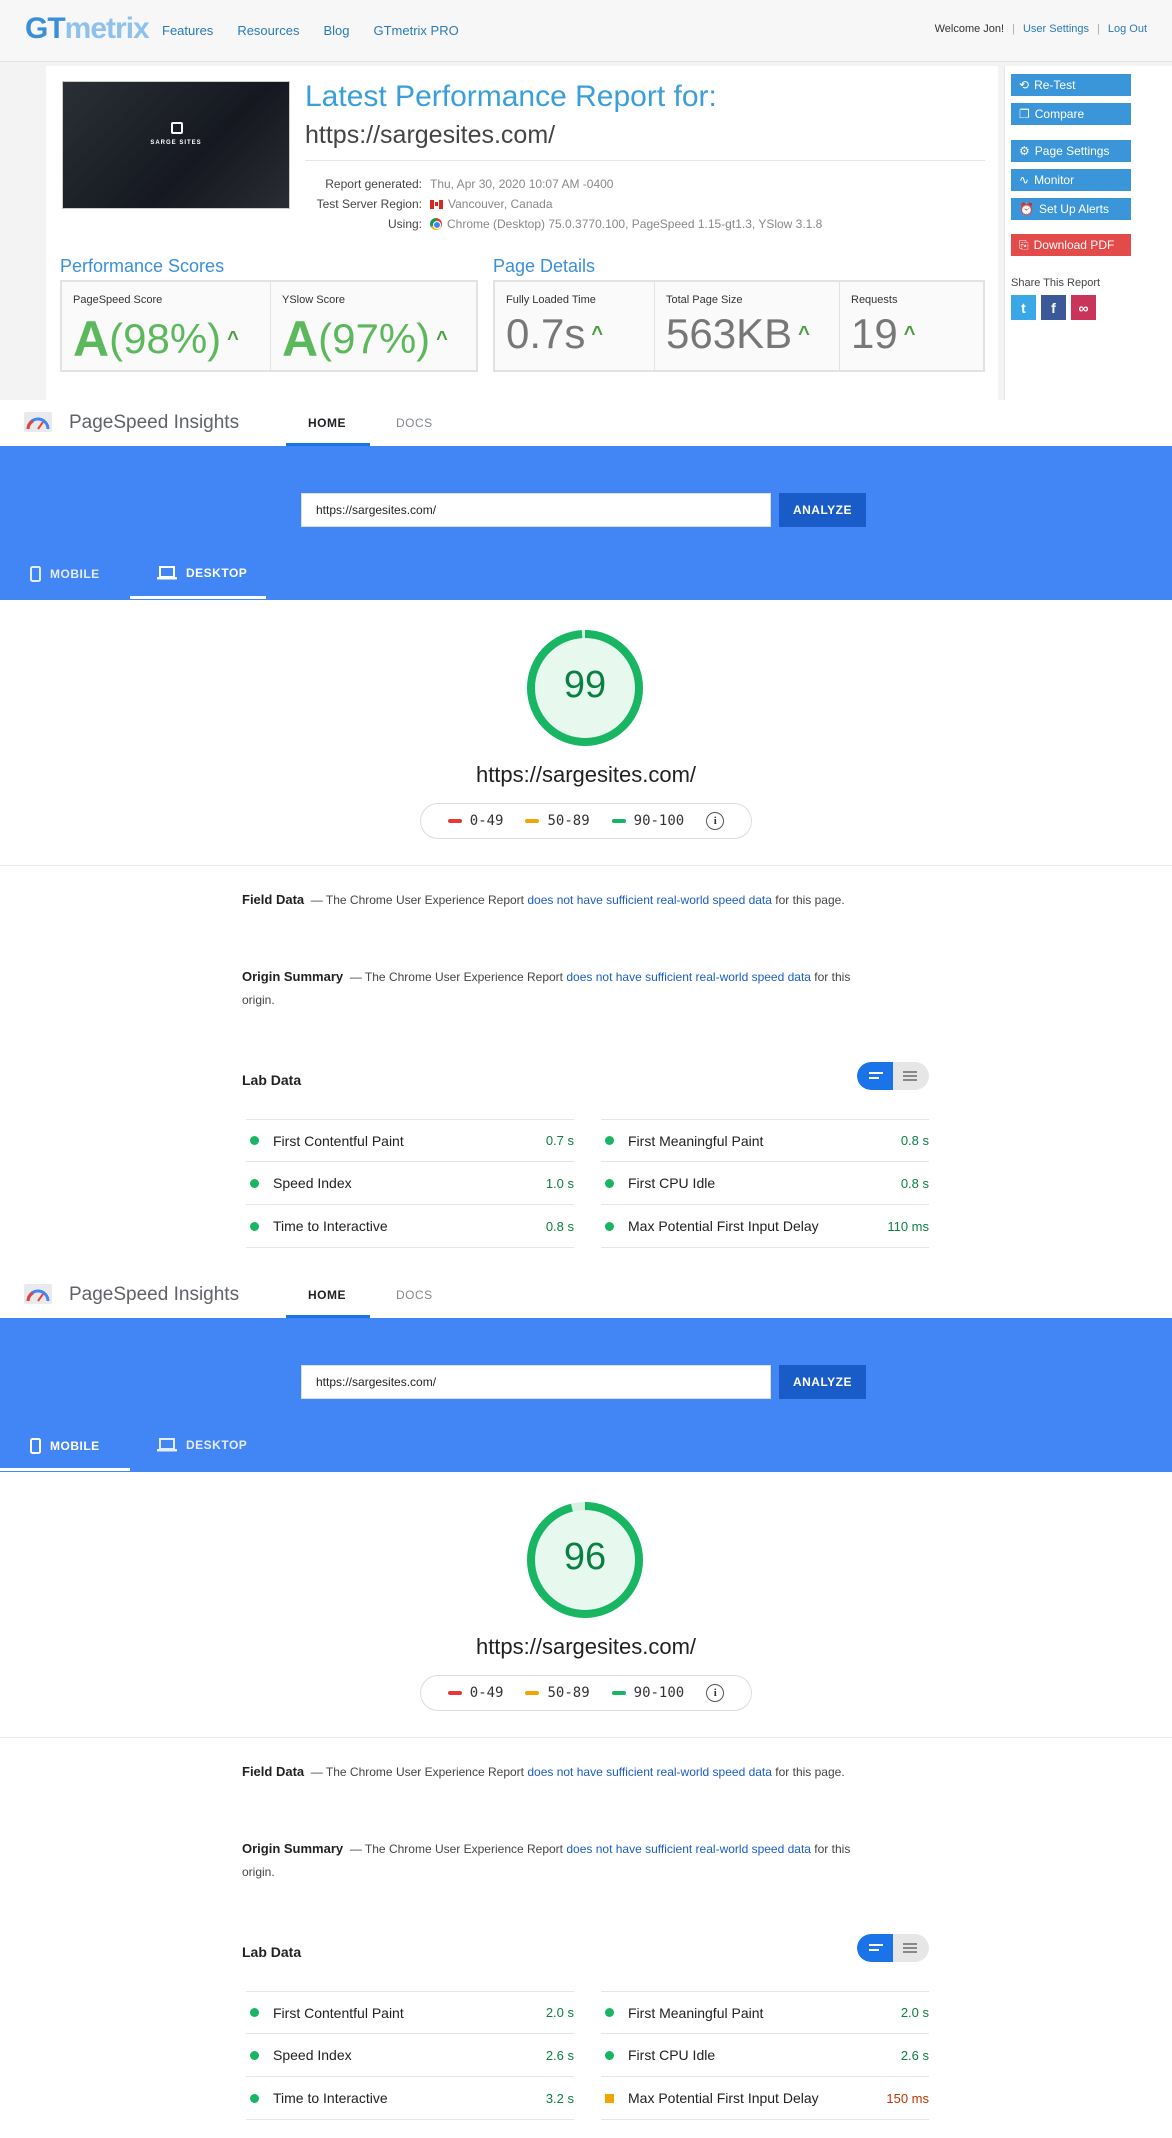  Describe the element at coordinates (1071, 151) in the screenshot. I see `page-settings-button: ⚙ Page Settings` at that location.